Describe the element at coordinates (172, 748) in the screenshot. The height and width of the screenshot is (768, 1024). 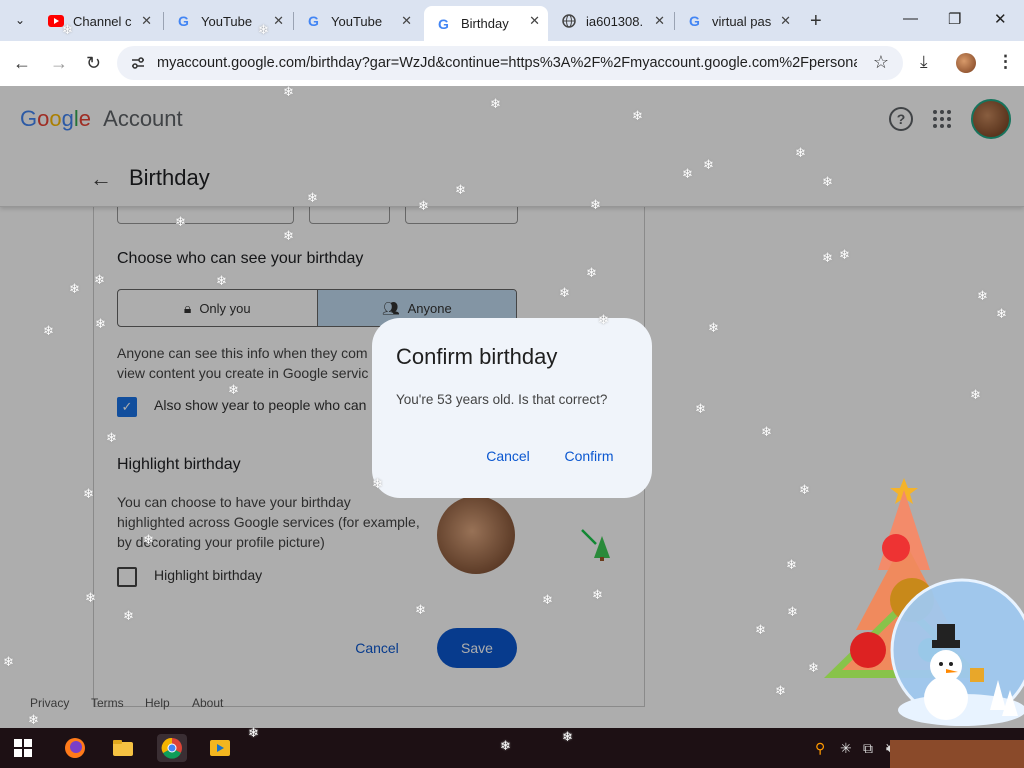
I see `chrome-icon` at that location.